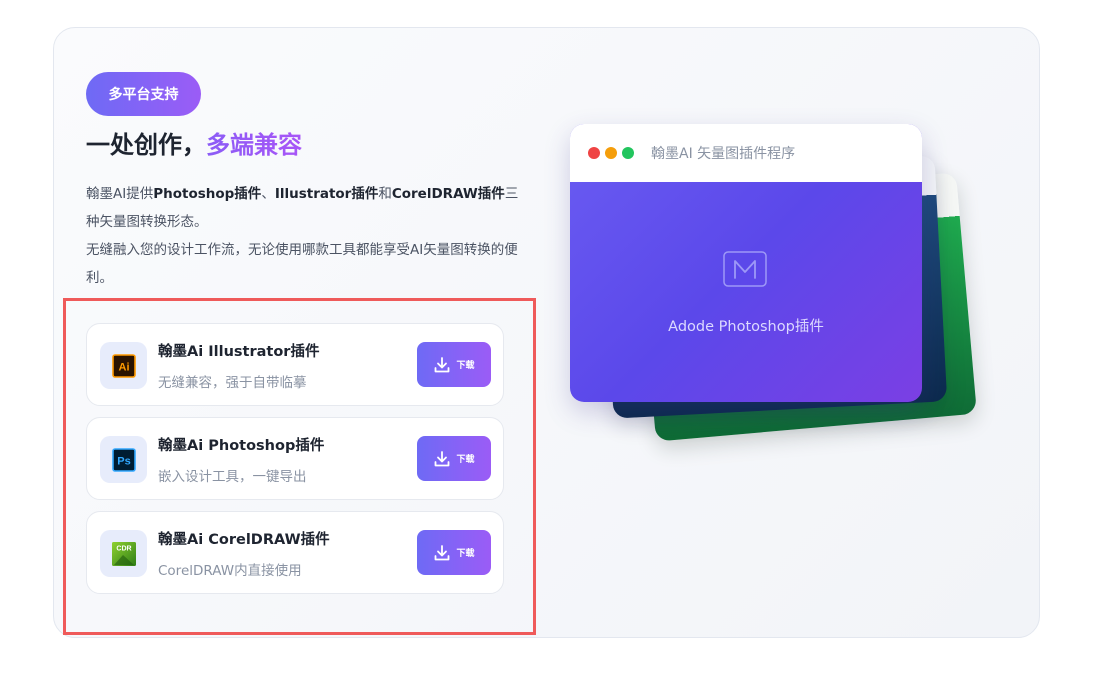 The image size is (1110, 675). I want to click on svg-text: Ai, so click(123, 367).